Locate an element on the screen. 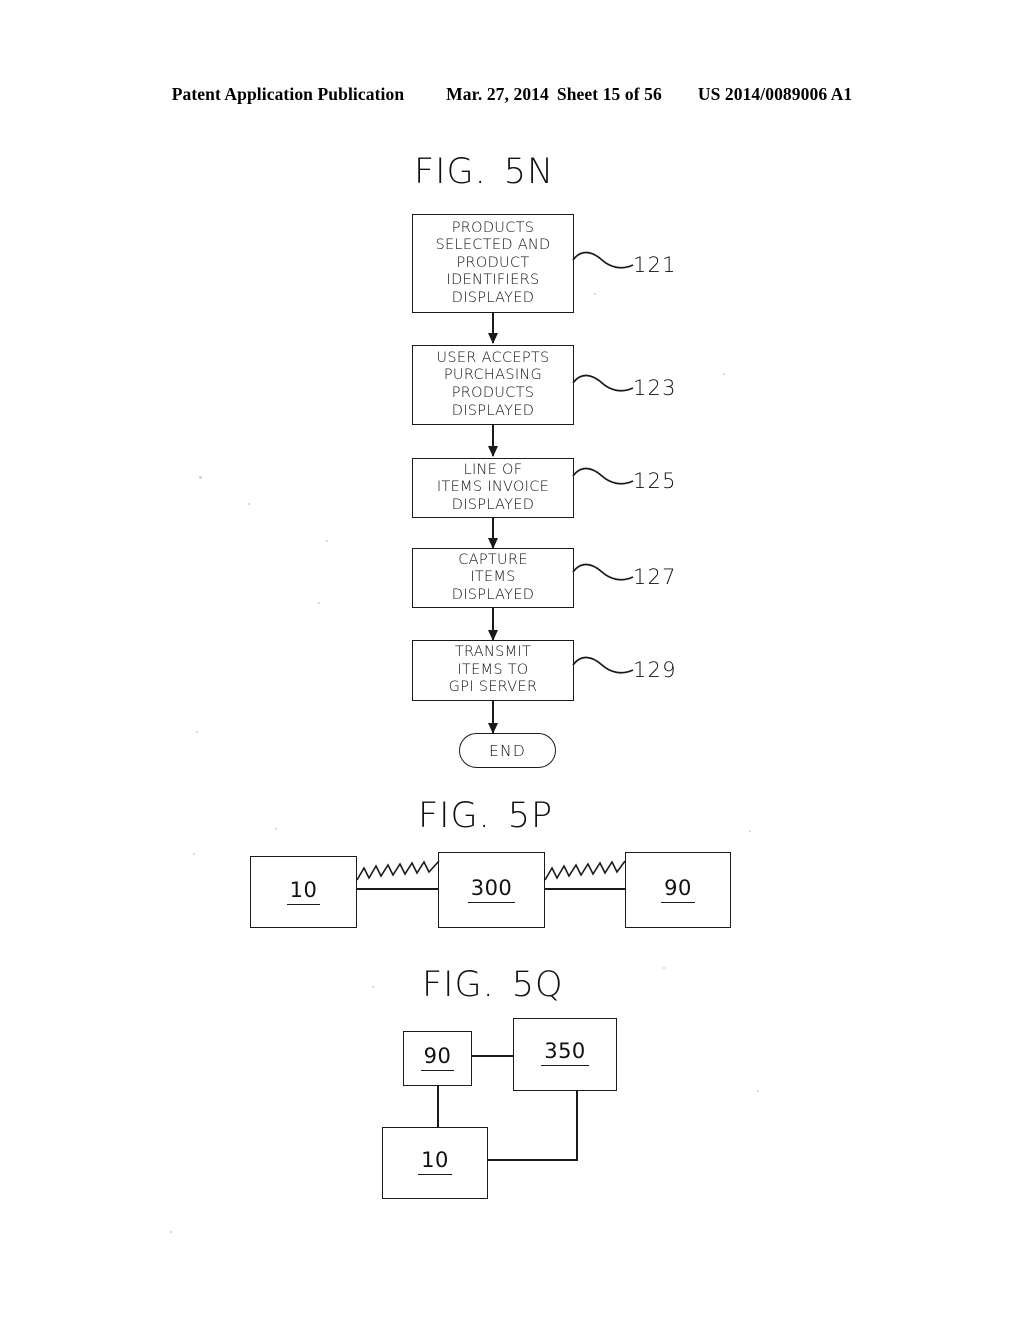 The height and width of the screenshot is (1320, 1024). step-121-line-4: IDENTIFIERS is located at coordinates (493, 280).